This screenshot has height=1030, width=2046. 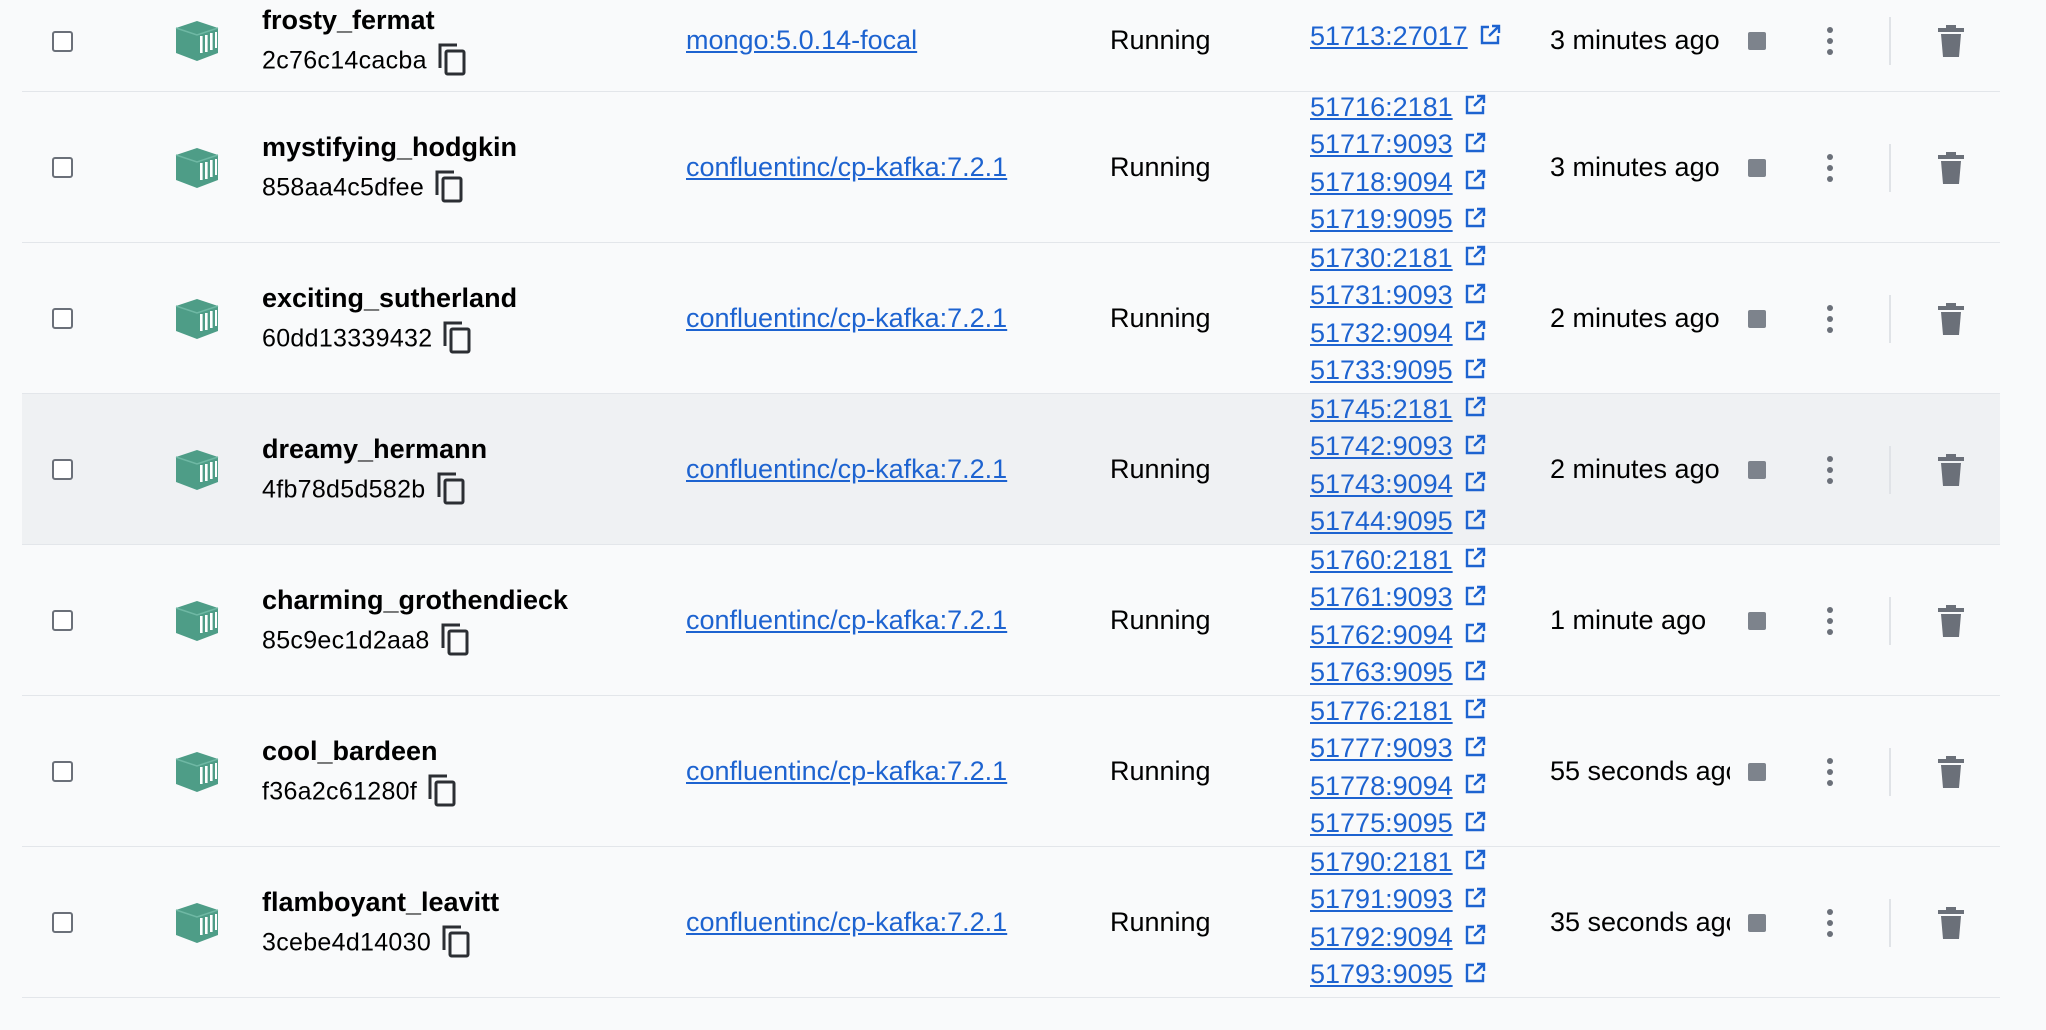 What do you see at coordinates (1389, 36) in the screenshot?
I see `port-link-text: 51713:27017` at bounding box center [1389, 36].